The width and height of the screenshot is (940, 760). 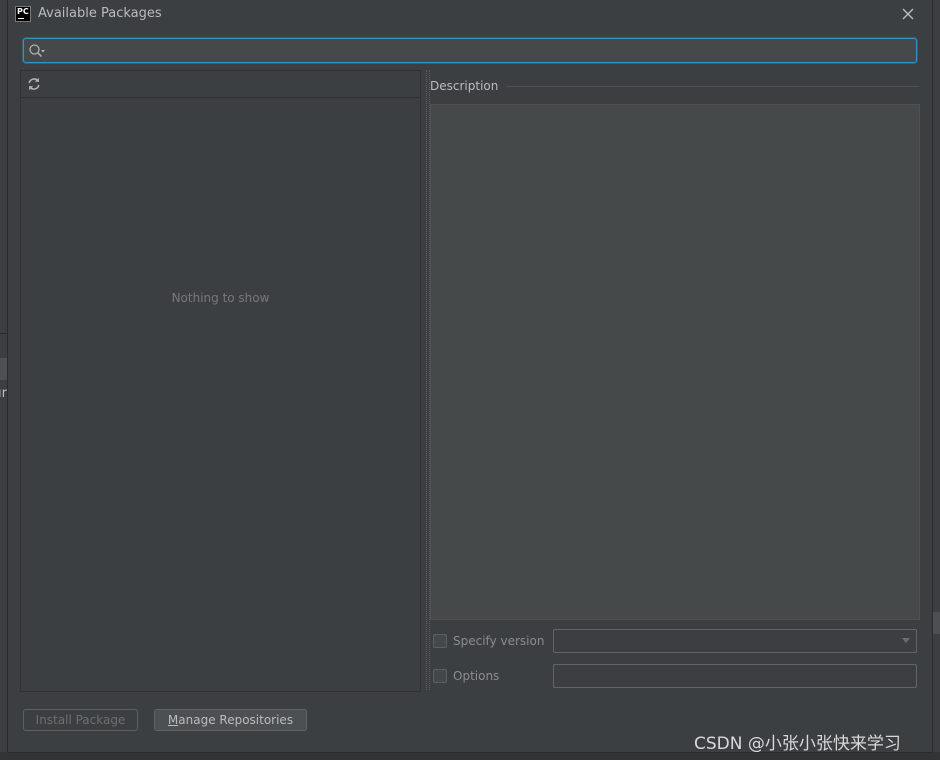 I want to click on background-text-fragment: ır, so click(x=3, y=393).